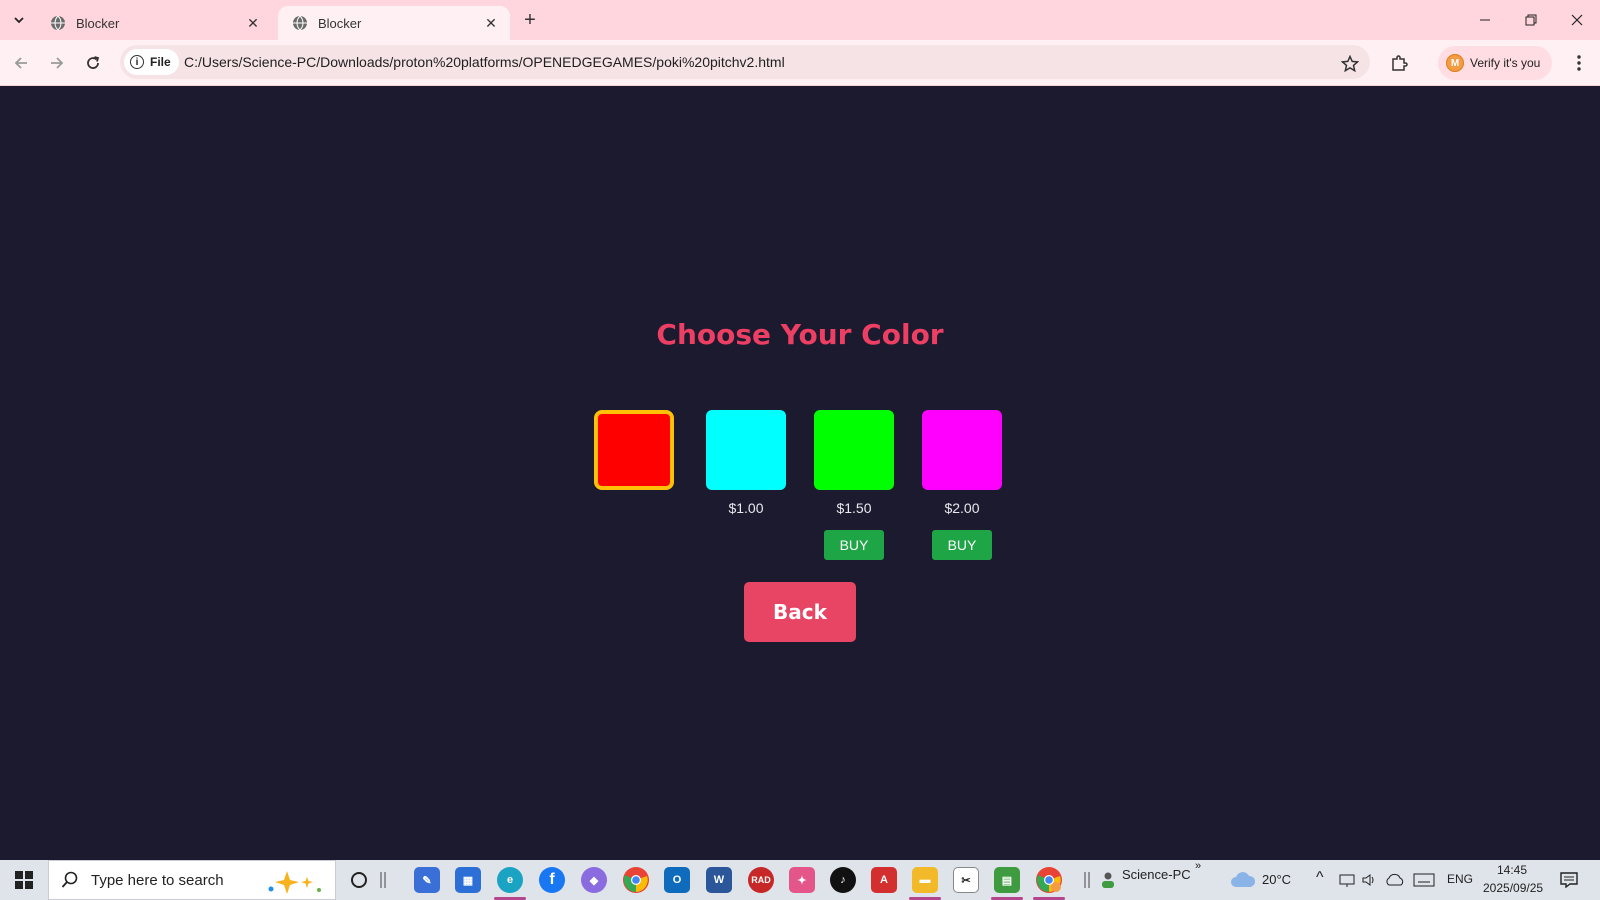 Image resolution: width=1600 pixels, height=900 pixels. Describe the element at coordinates (294, 882) in the screenshot. I see `sparkle-icon` at that location.